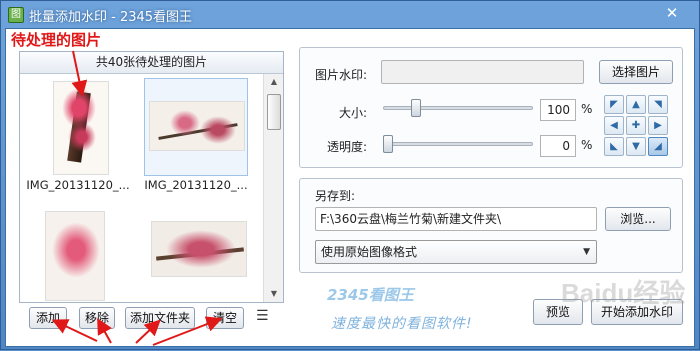 The image size is (700, 351). What do you see at coordinates (672, 13) in the screenshot?
I see `close-button: ✕` at bounding box center [672, 13].